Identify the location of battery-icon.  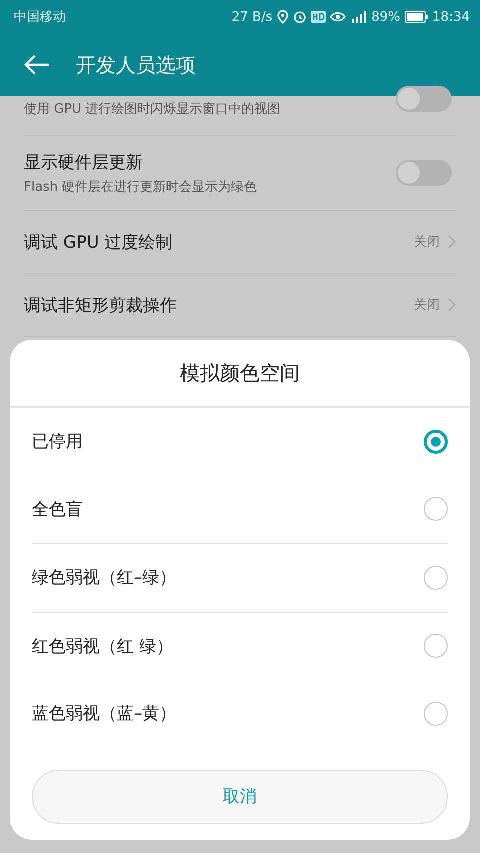
(416, 17).